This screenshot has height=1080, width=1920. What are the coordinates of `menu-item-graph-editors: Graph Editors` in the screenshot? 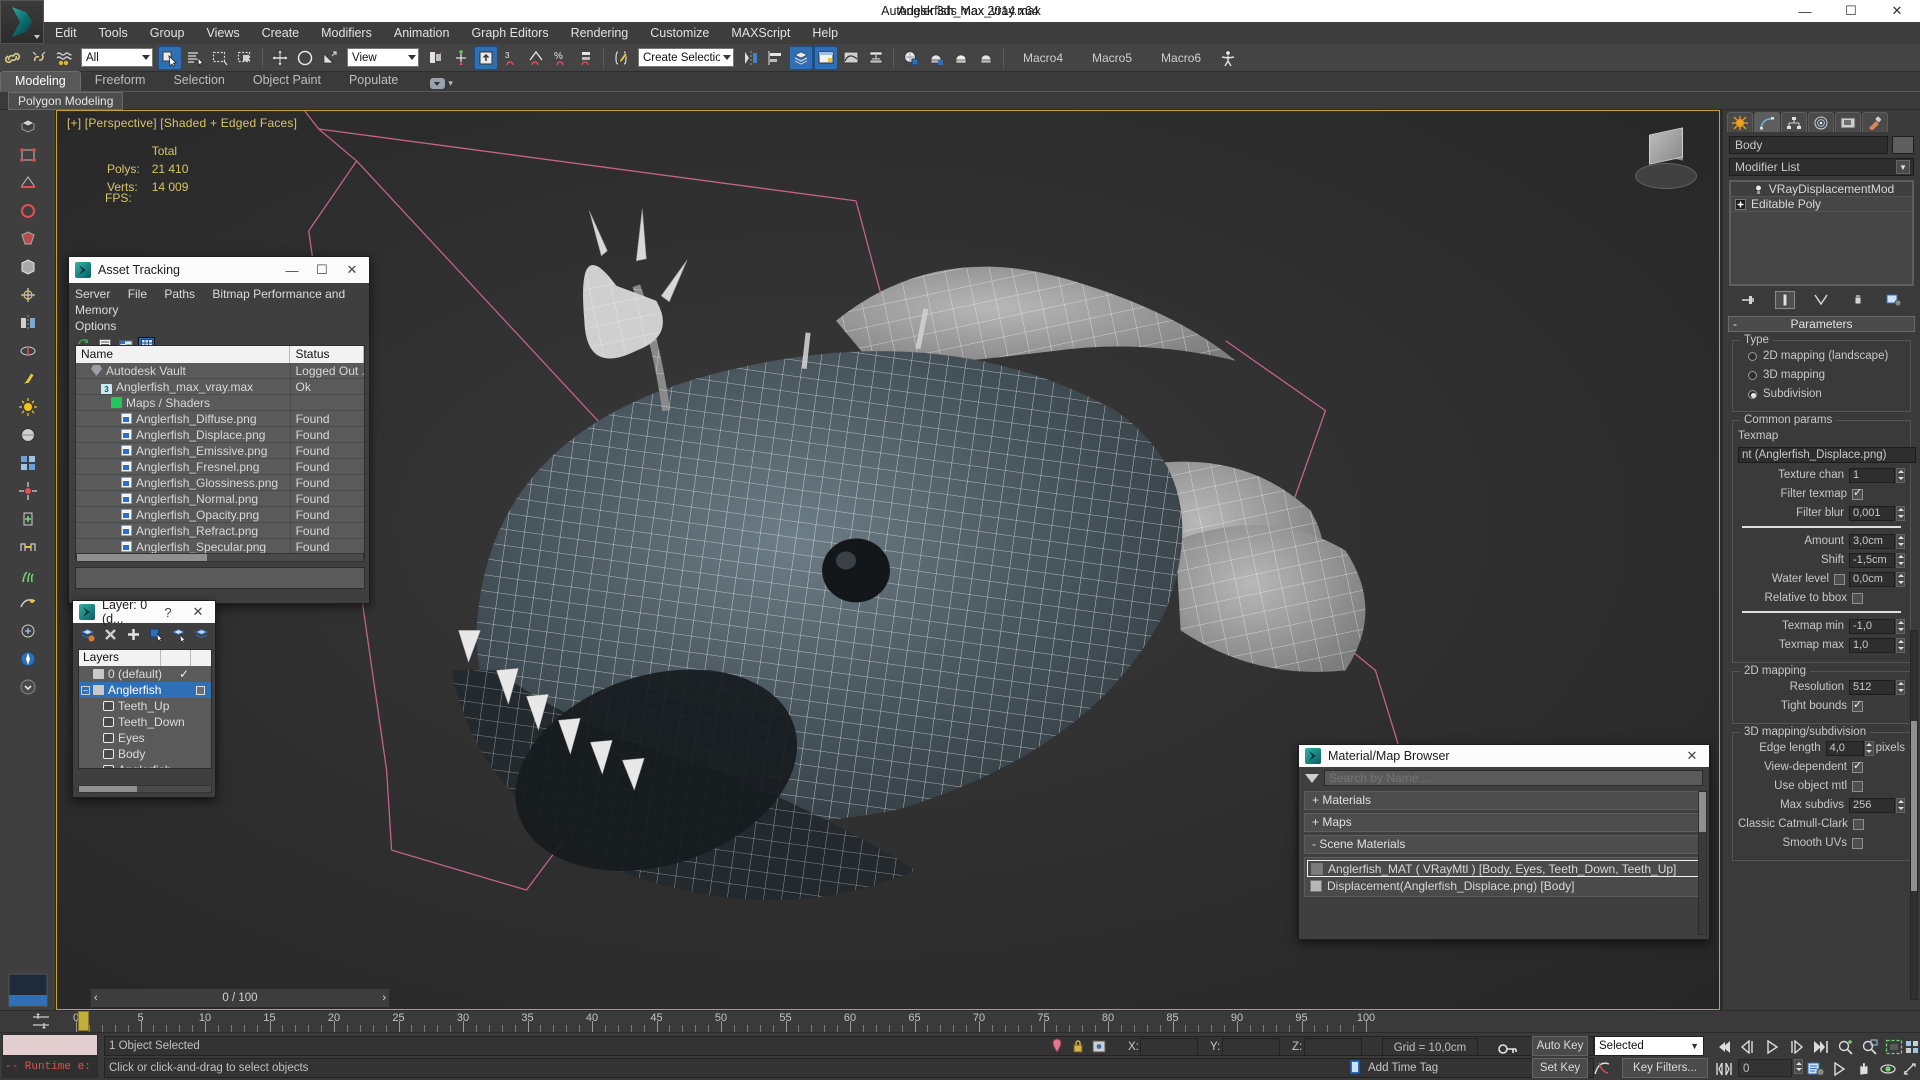 It's located at (509, 33).